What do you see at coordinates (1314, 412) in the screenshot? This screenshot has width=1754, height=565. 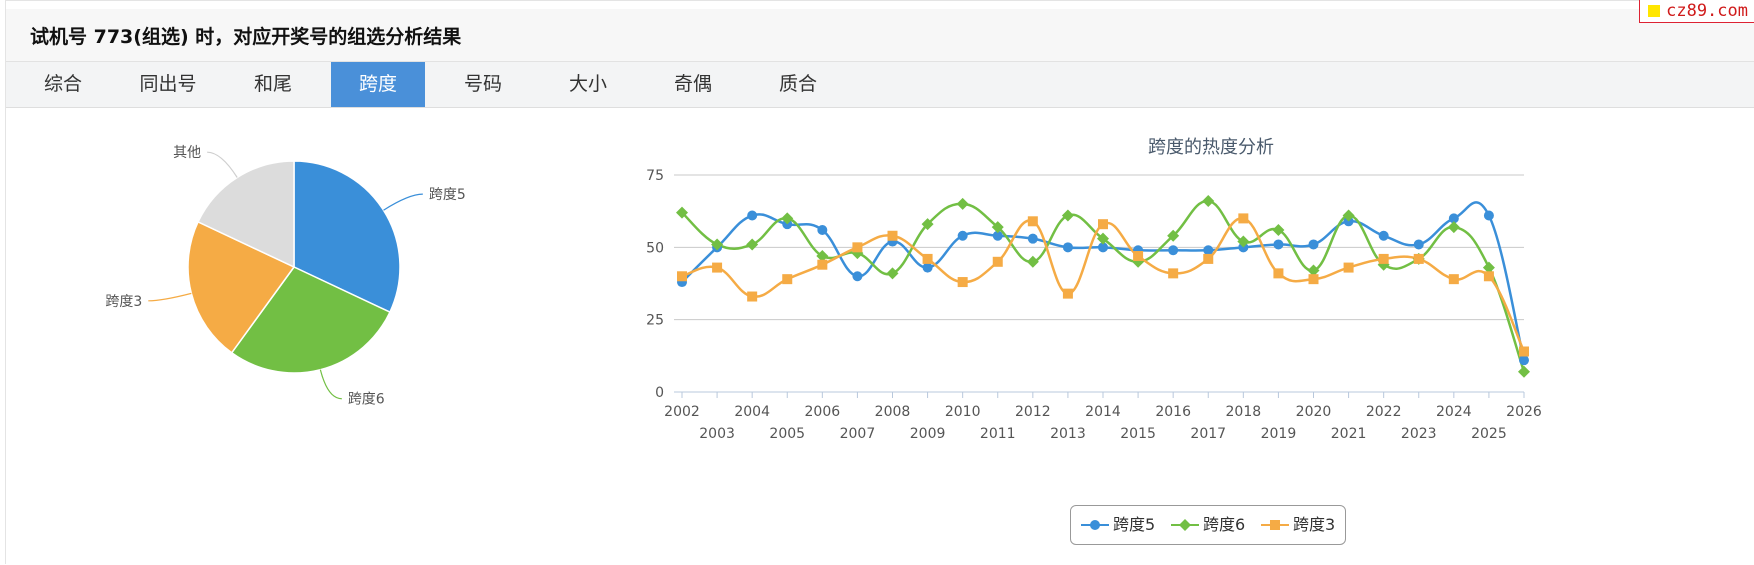 I see `x-tick-label: 2020` at bounding box center [1314, 412].